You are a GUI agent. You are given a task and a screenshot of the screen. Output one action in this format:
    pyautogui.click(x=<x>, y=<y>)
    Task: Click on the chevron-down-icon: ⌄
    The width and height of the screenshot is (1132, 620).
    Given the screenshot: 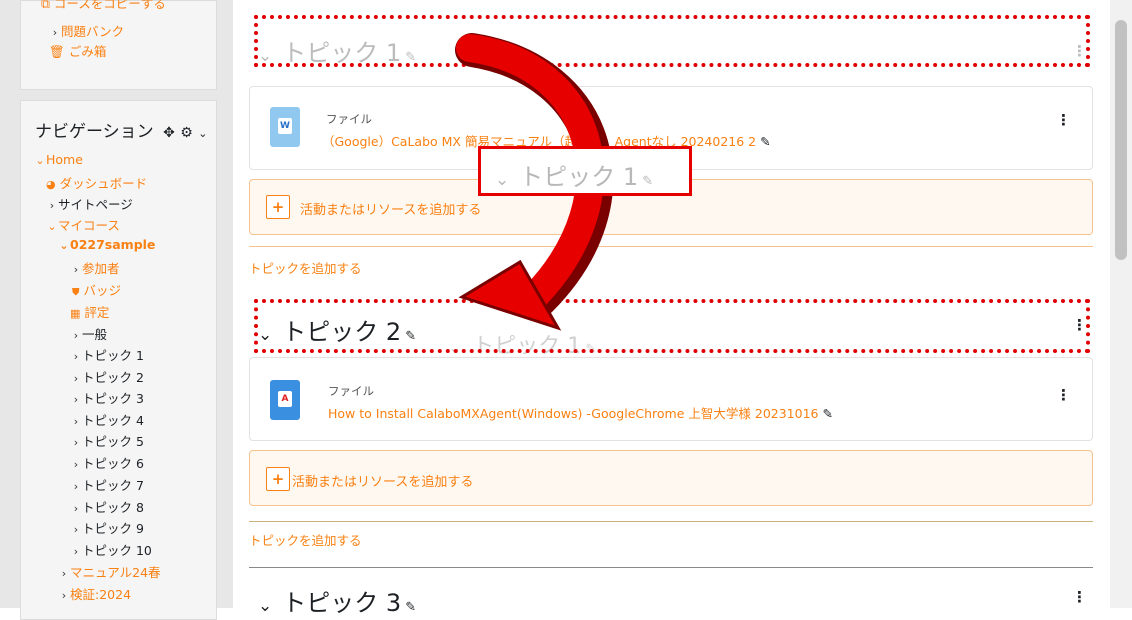 What is the action you would take?
    pyautogui.click(x=502, y=180)
    